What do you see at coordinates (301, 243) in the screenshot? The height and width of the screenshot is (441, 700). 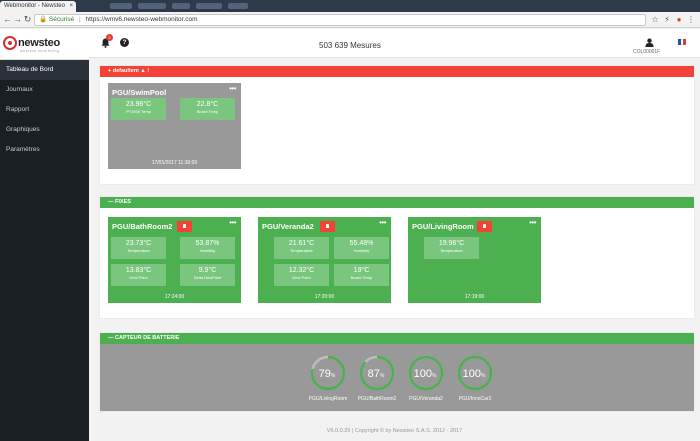 I see `measure-value: 21.61°C` at bounding box center [301, 243].